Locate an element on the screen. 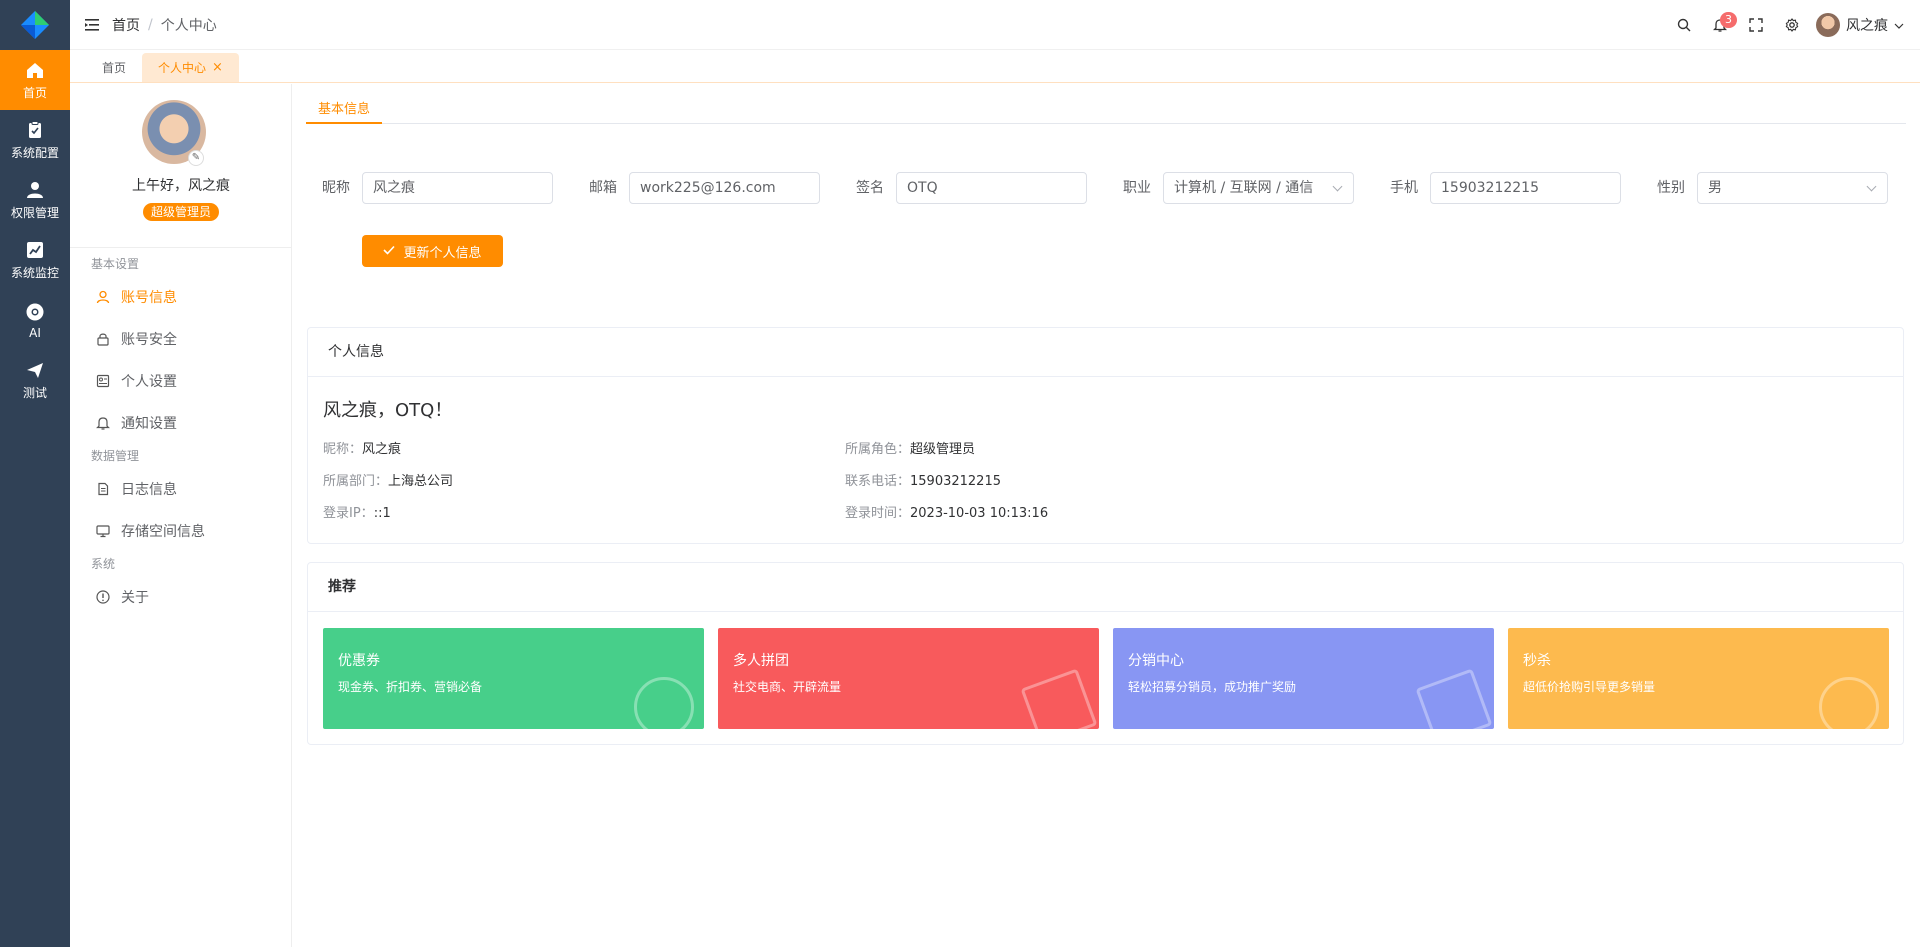 The width and height of the screenshot is (1920, 947). breadcrumb: 首页 / 个人中心 is located at coordinates (164, 25).